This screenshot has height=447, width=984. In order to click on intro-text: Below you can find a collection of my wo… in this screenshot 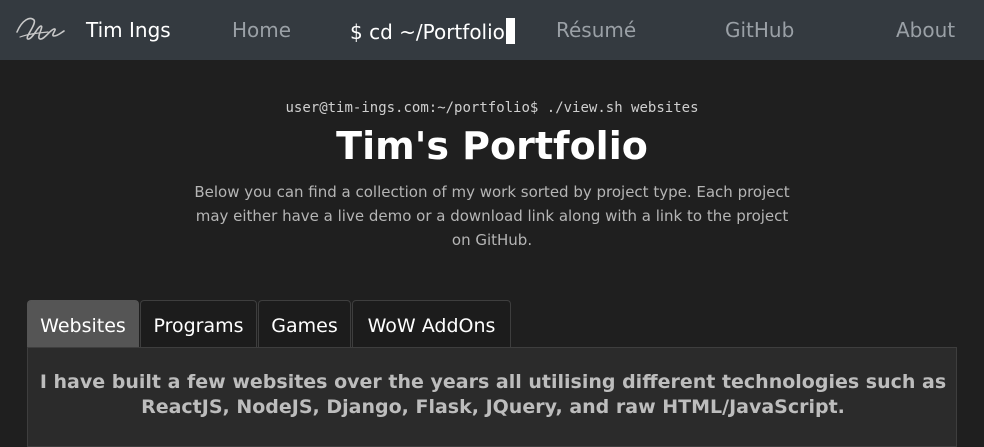, I will do `click(492, 216)`.